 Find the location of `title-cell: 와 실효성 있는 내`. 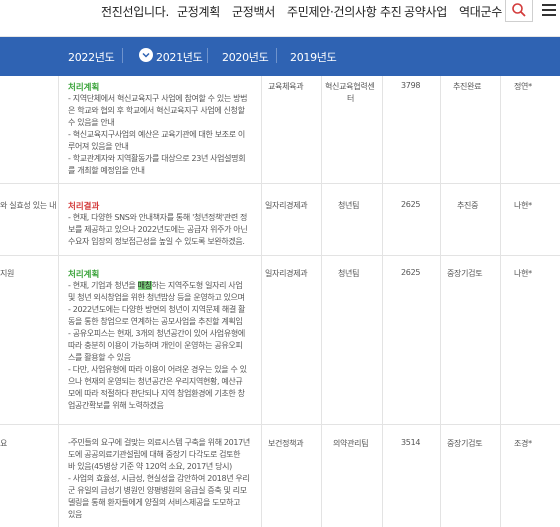

title-cell: 와 실효성 있는 내 is located at coordinates (28, 205).